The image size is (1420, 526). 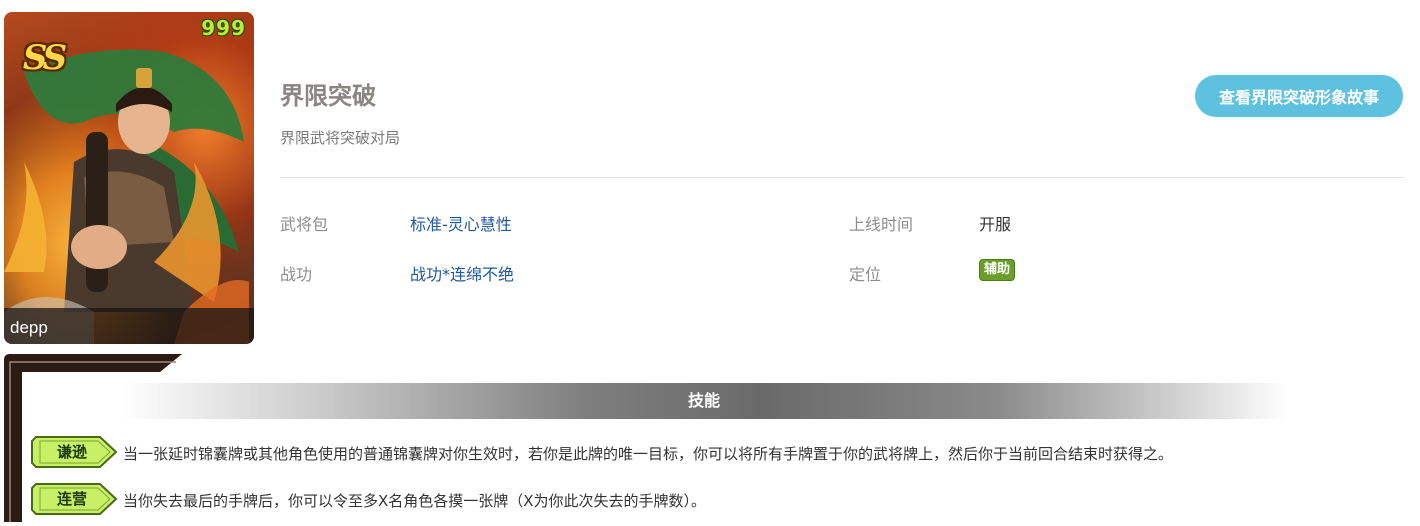 I want to click on page-title: 界限突破, so click(x=328, y=96).